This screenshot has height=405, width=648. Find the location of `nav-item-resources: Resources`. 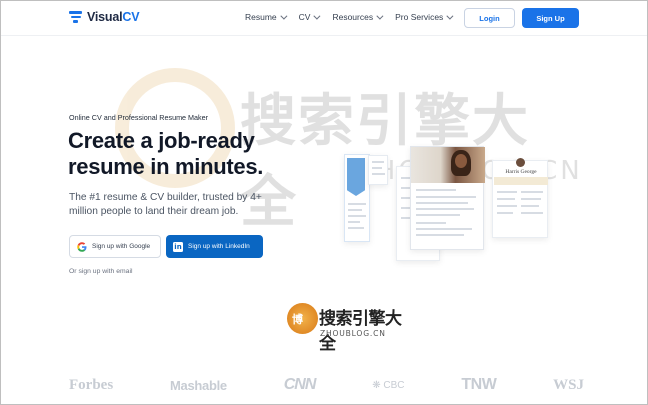

nav-item-resources: Resources is located at coordinates (358, 17).